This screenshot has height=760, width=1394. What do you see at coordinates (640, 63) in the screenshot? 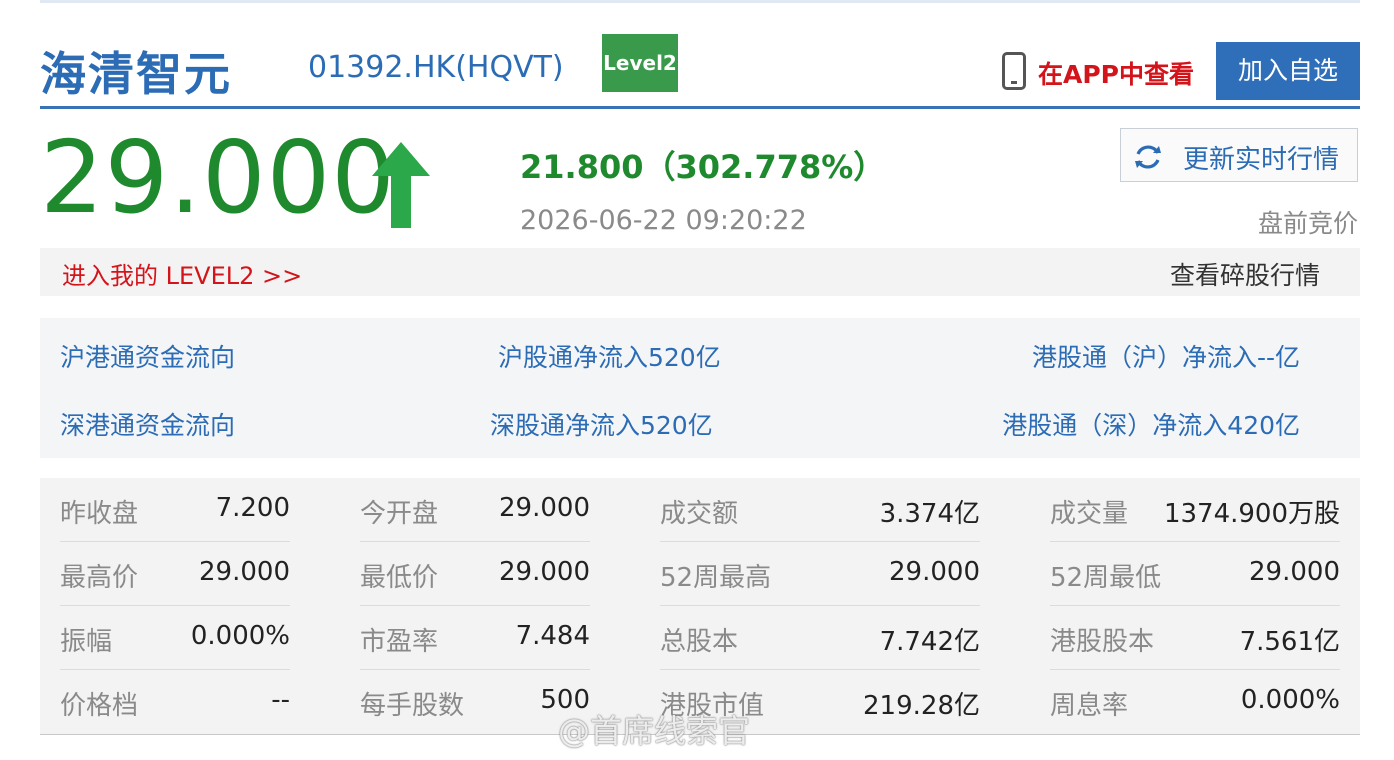
I see `level2-badge: Level2` at bounding box center [640, 63].